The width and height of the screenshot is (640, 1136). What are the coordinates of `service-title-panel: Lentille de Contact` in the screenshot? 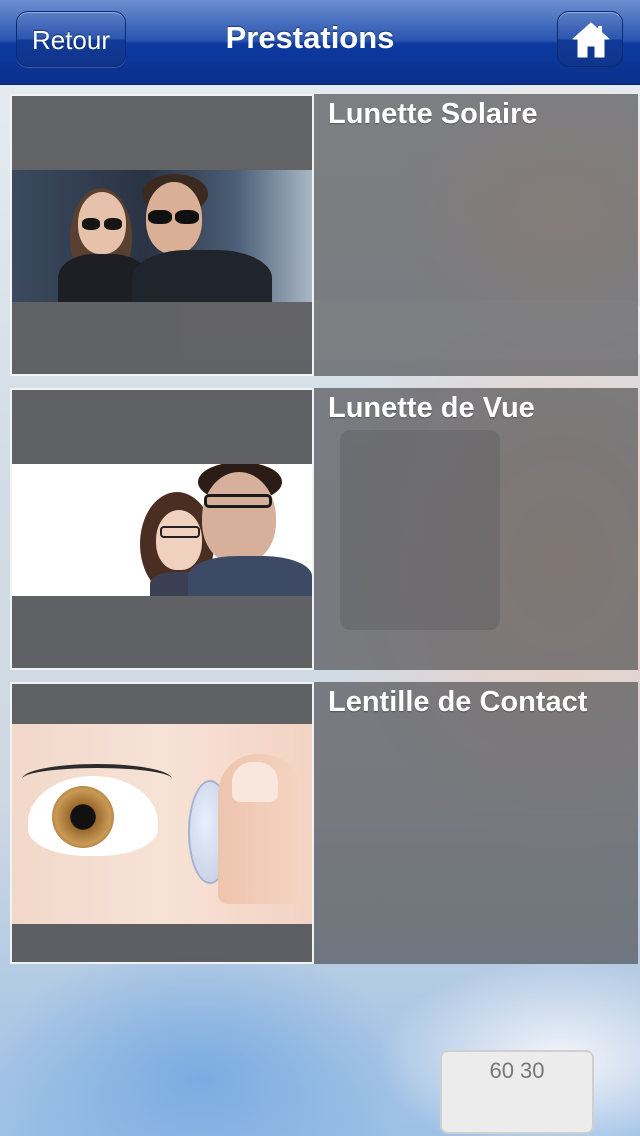 It's located at (476, 823).